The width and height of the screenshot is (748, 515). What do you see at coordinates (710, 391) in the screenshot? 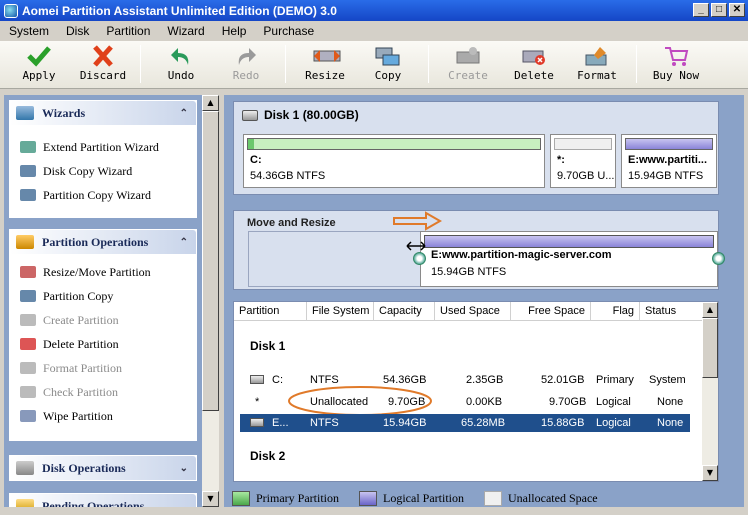
I see `list-scrollbar: ▲ ▼` at bounding box center [710, 391].